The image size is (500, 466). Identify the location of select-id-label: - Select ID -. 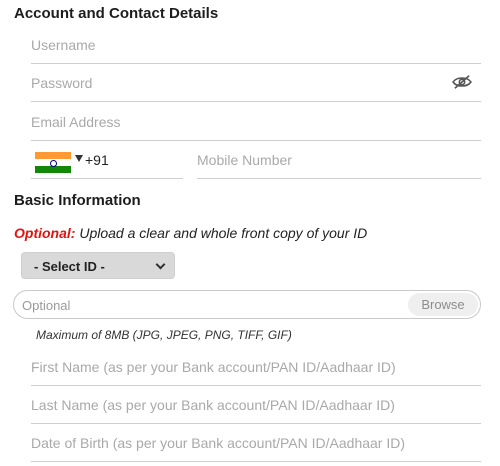
(69, 266).